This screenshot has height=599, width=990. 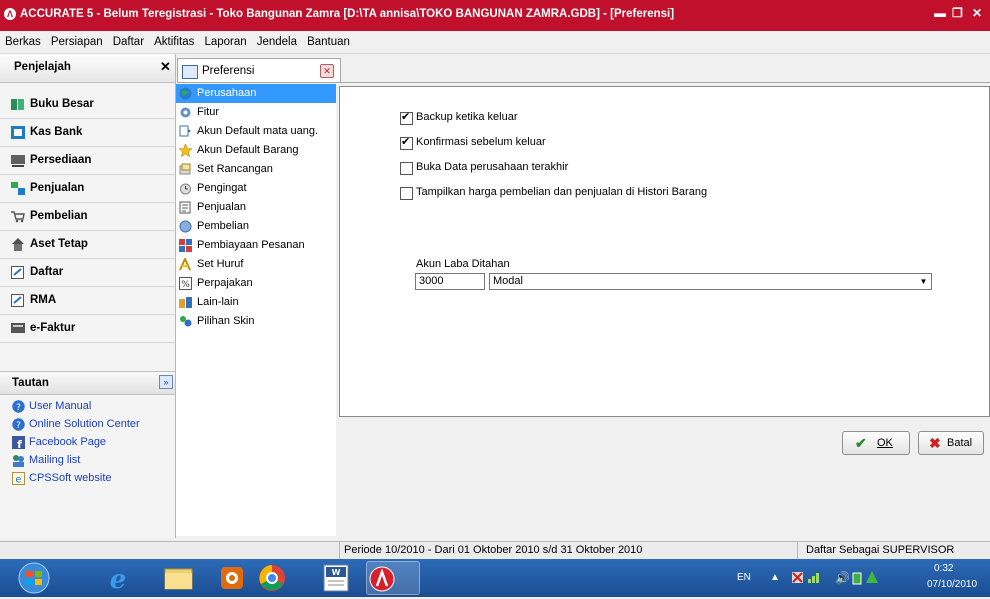 What do you see at coordinates (185, 207) in the screenshot?
I see `sales-document-icon` at bounding box center [185, 207].